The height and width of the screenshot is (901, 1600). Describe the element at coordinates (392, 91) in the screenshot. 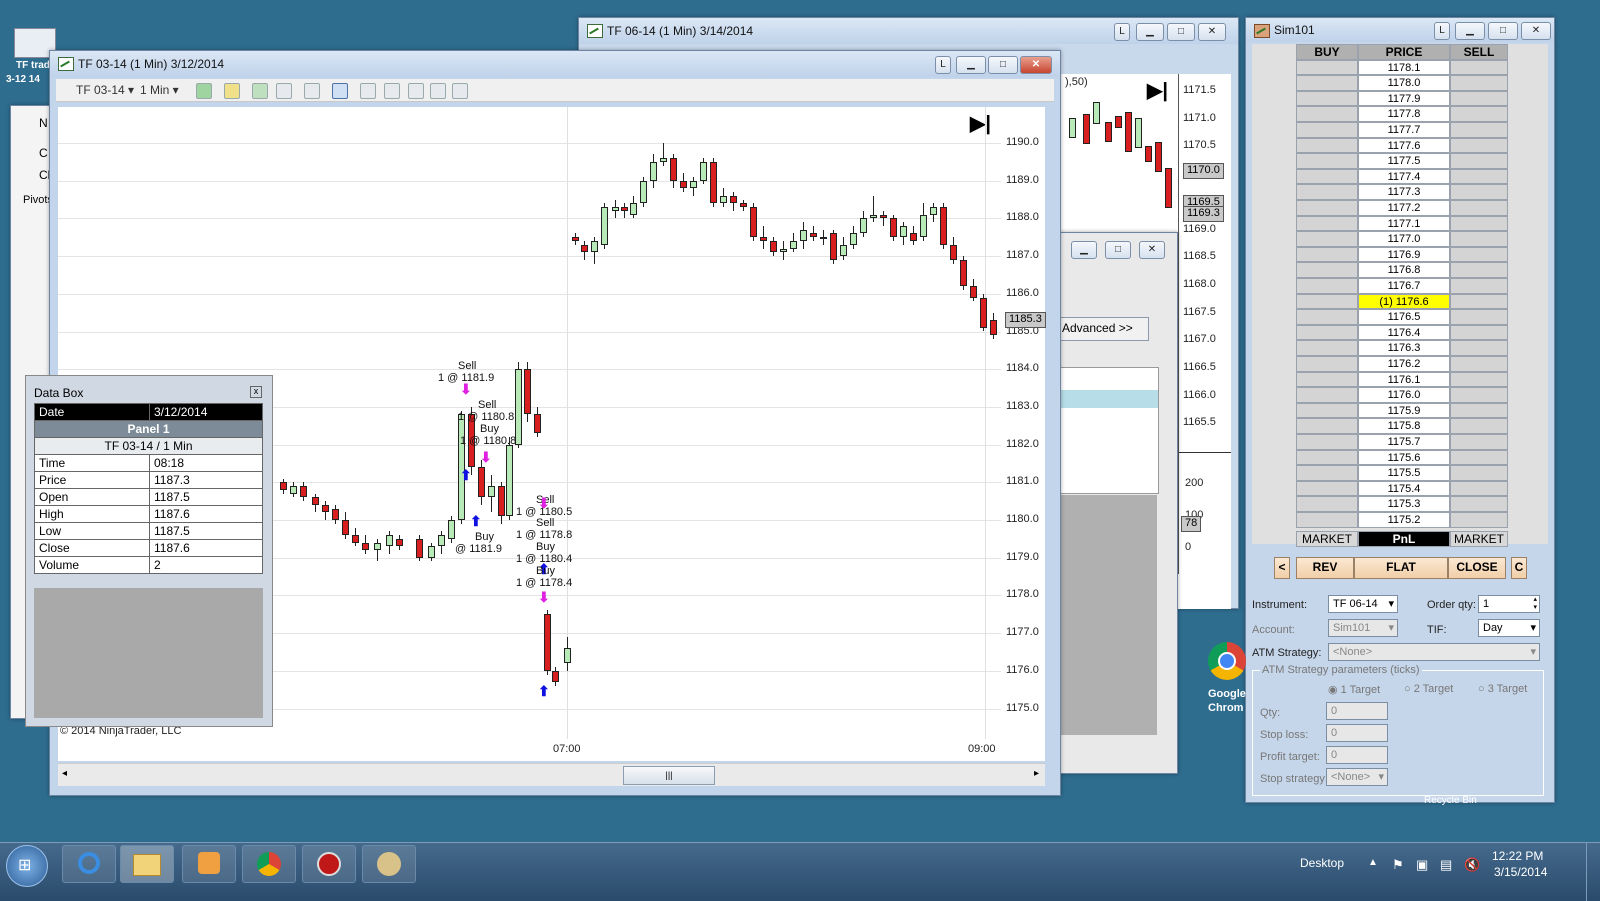

I see `data-series-icon` at that location.